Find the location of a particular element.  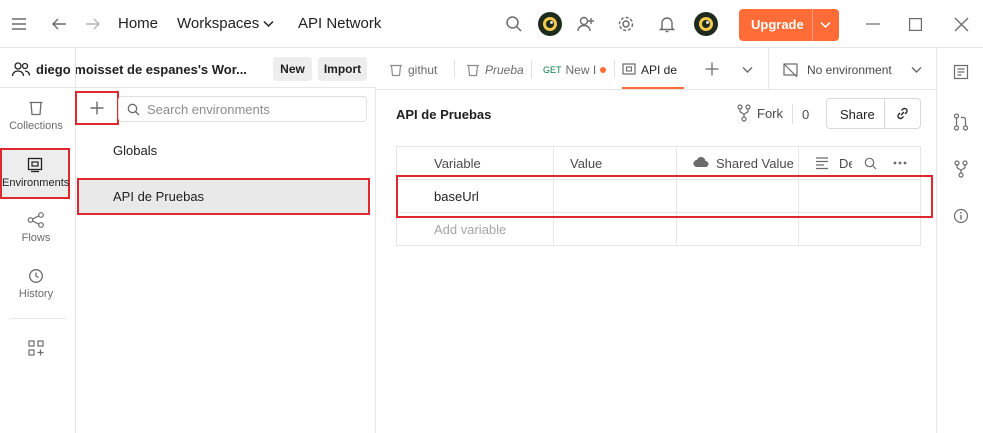

add-apps-icon is located at coordinates (36, 348).